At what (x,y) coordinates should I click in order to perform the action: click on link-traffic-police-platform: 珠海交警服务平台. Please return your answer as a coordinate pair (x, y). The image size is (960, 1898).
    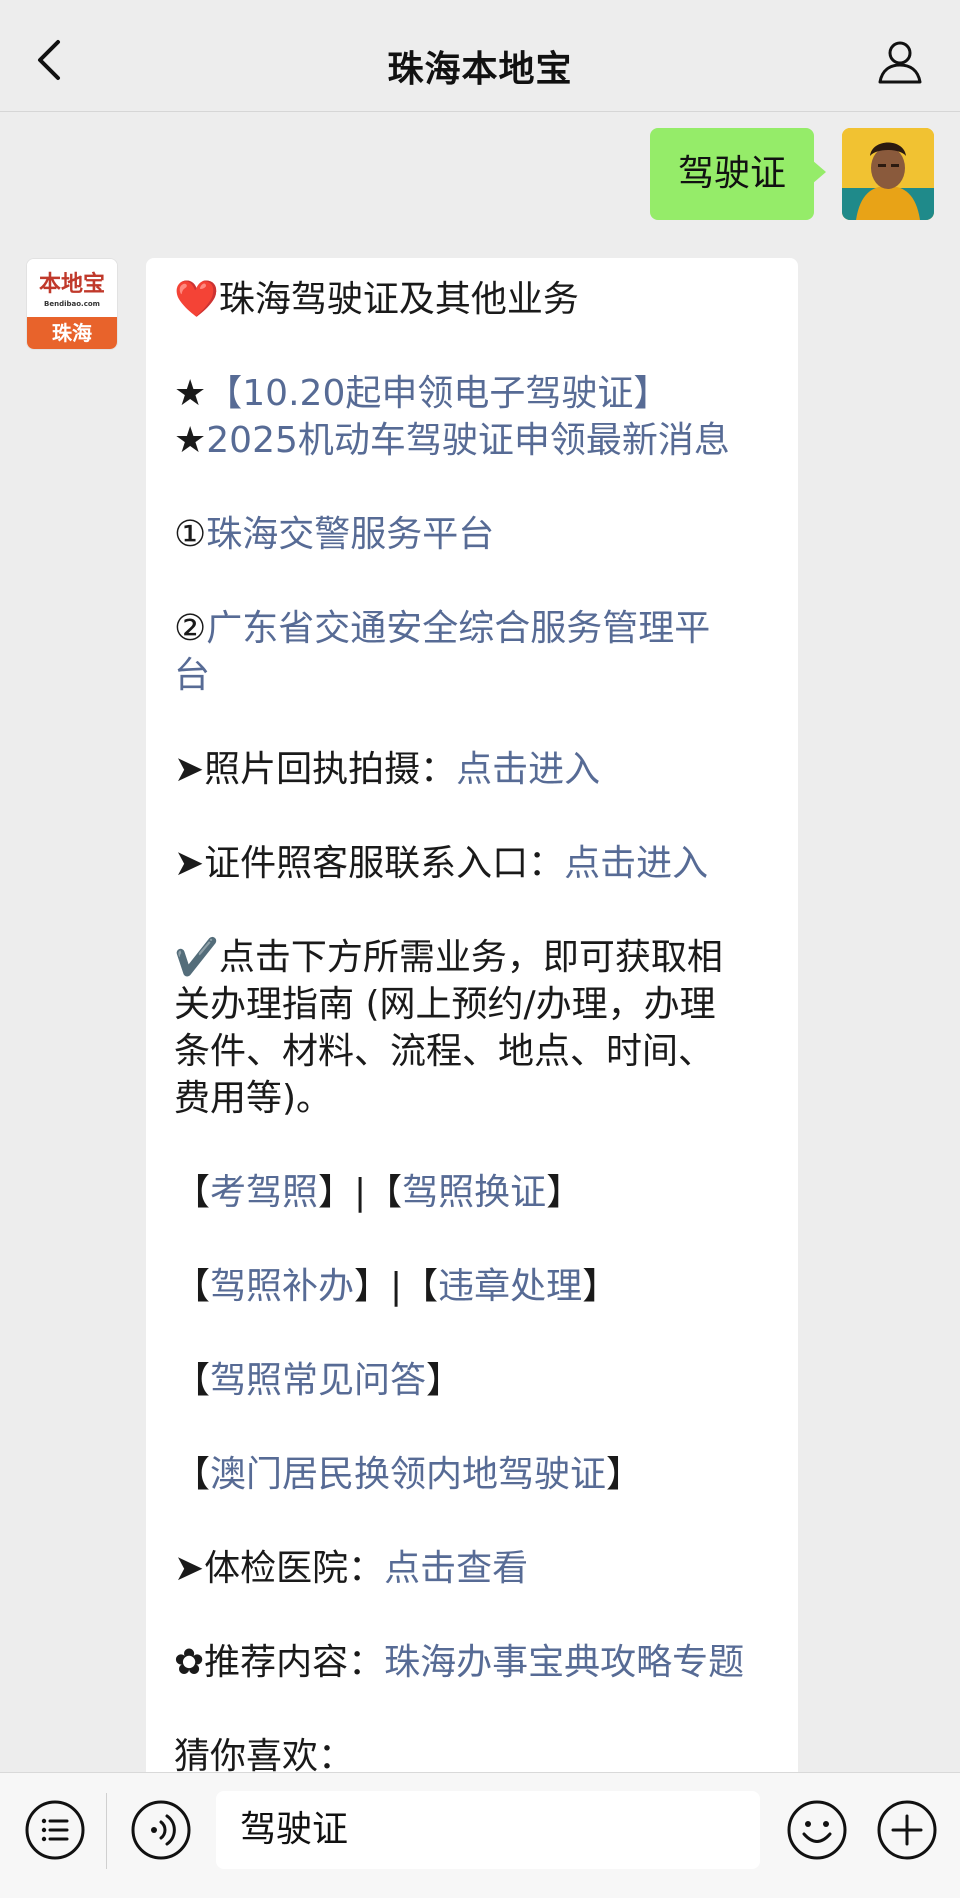
    Looking at the image, I should click on (350, 534).